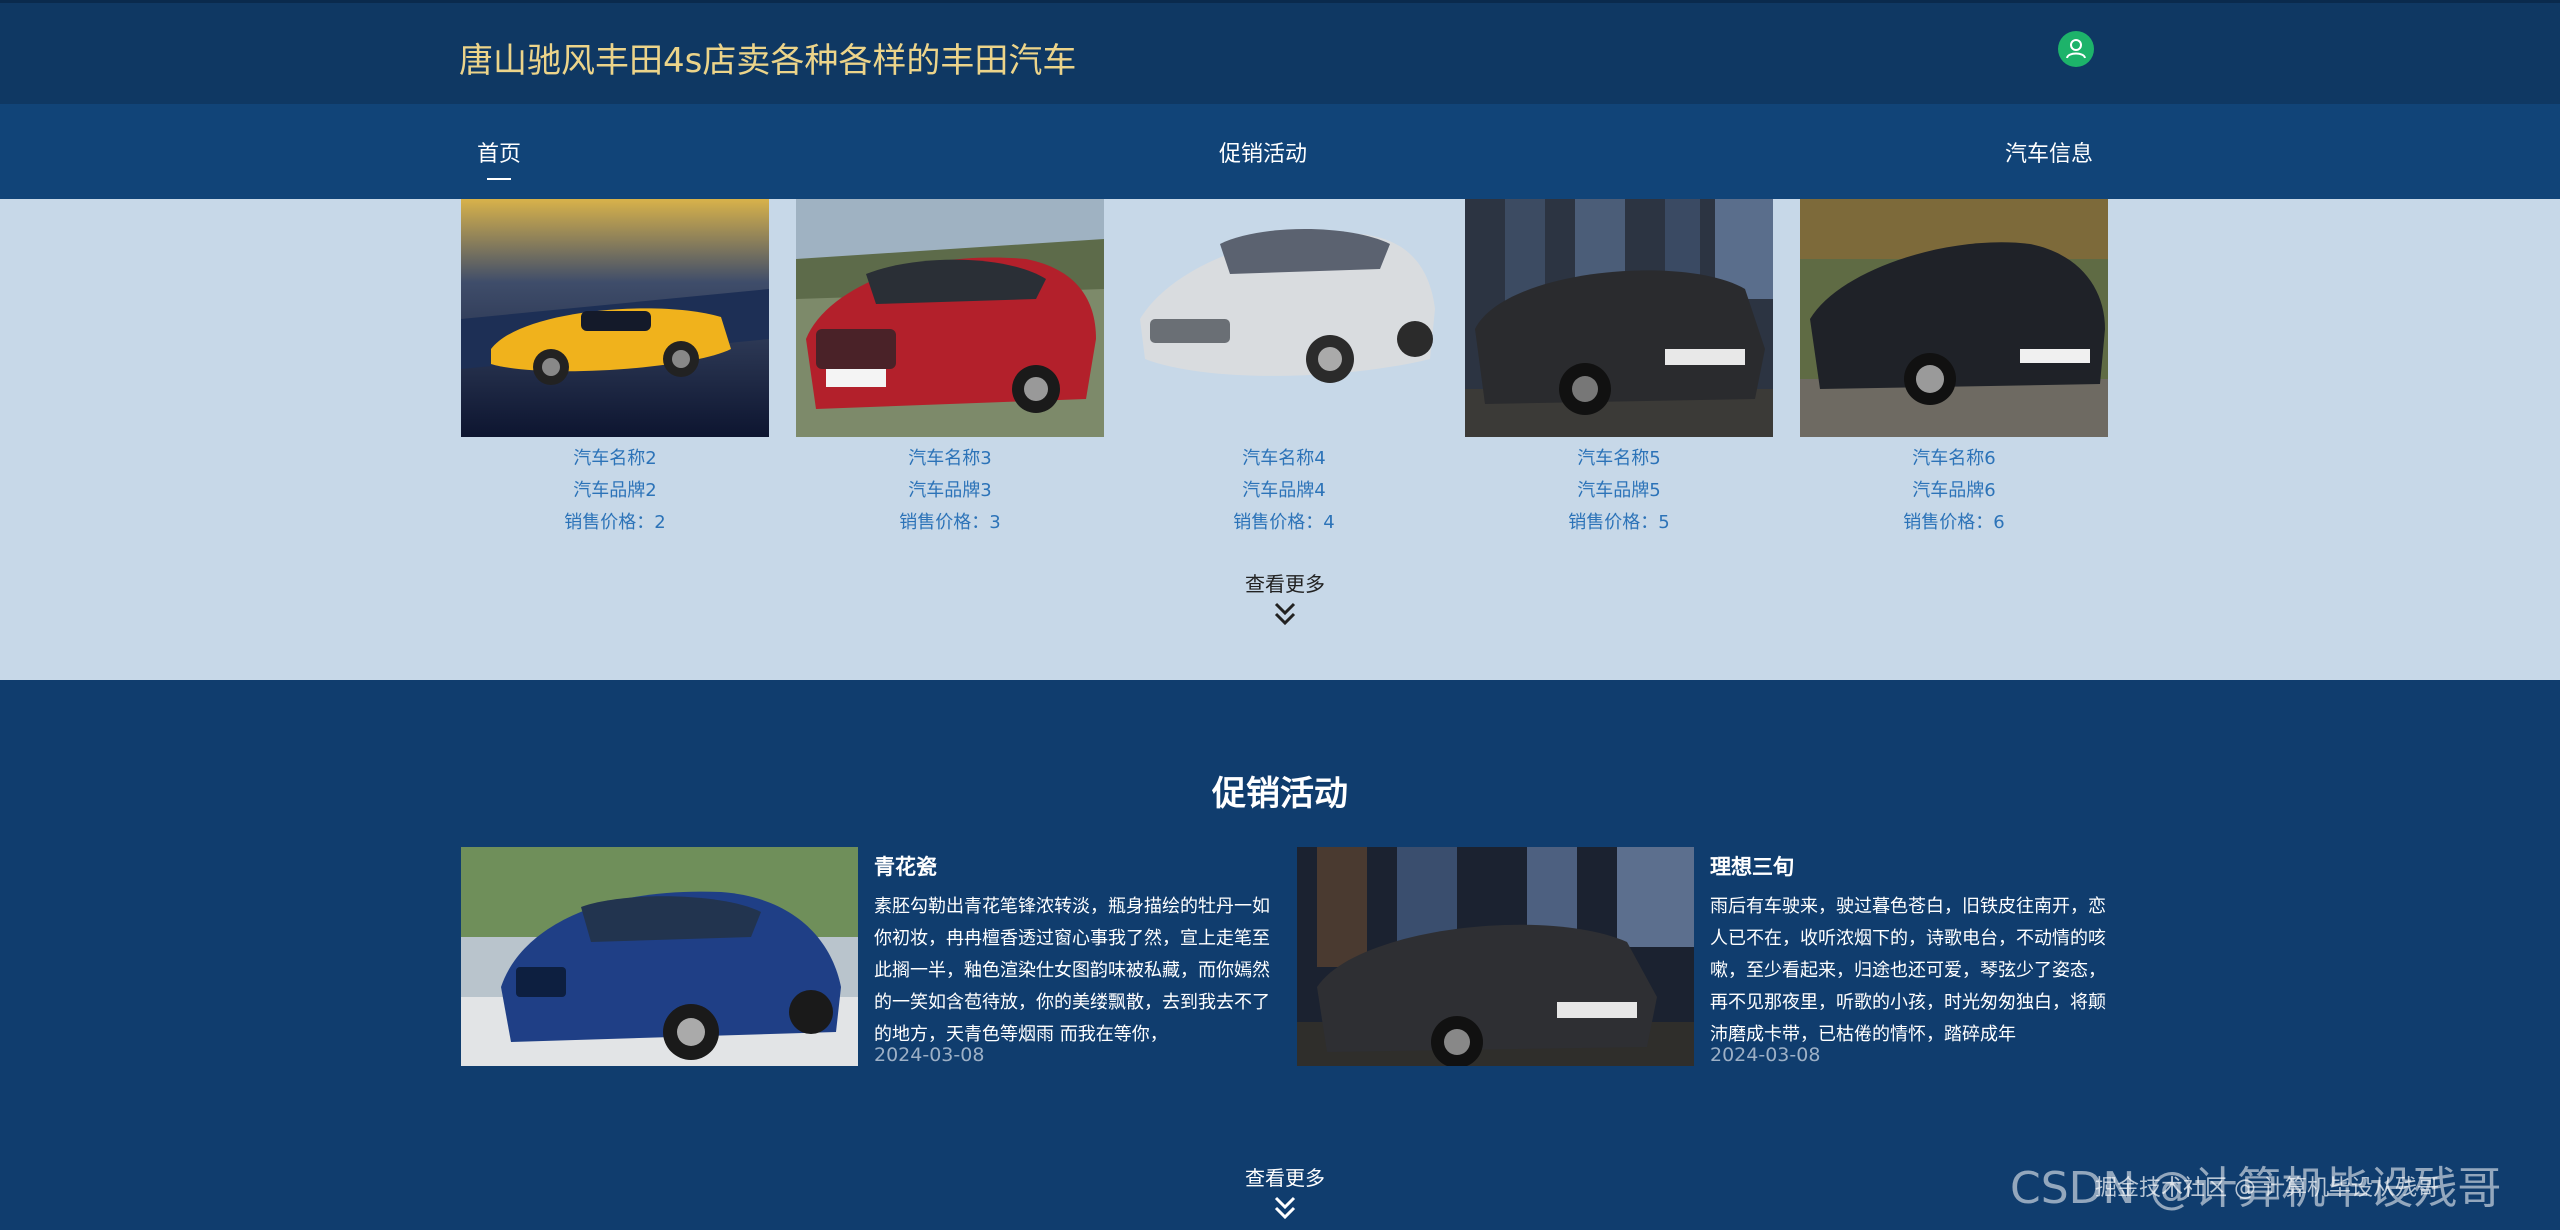  Describe the element at coordinates (499, 158) in the screenshot. I see `nav-item-home: 首页` at that location.